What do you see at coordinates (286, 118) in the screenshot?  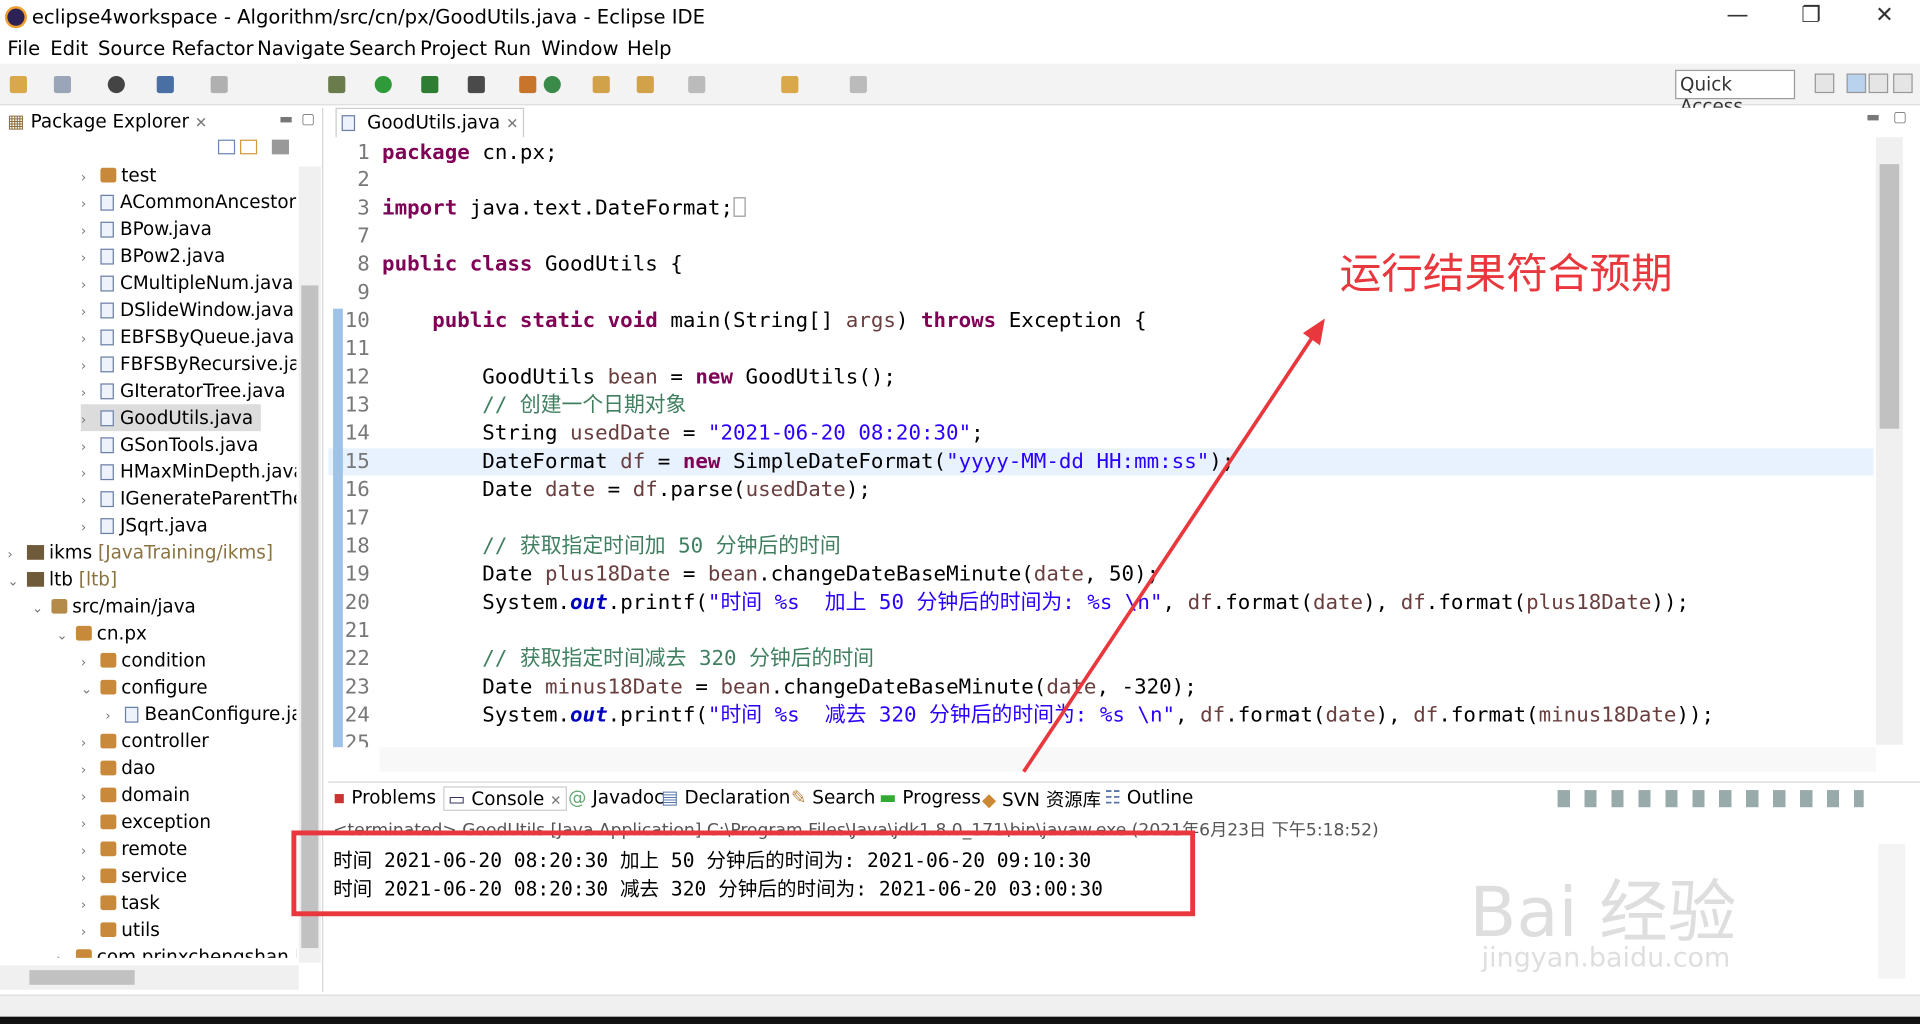 I see `minimize-view-icon: ▬` at bounding box center [286, 118].